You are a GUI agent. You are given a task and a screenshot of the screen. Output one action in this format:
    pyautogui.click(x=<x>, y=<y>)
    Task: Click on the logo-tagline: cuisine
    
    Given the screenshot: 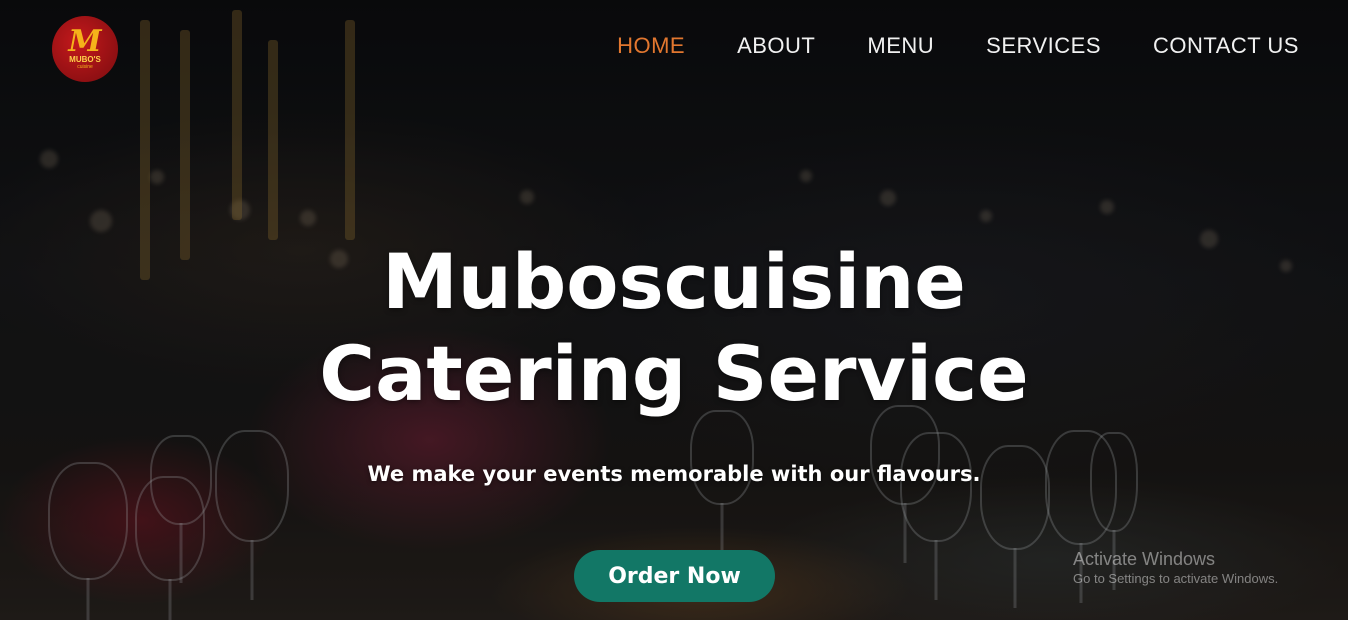 What is the action you would take?
    pyautogui.click(x=85, y=66)
    